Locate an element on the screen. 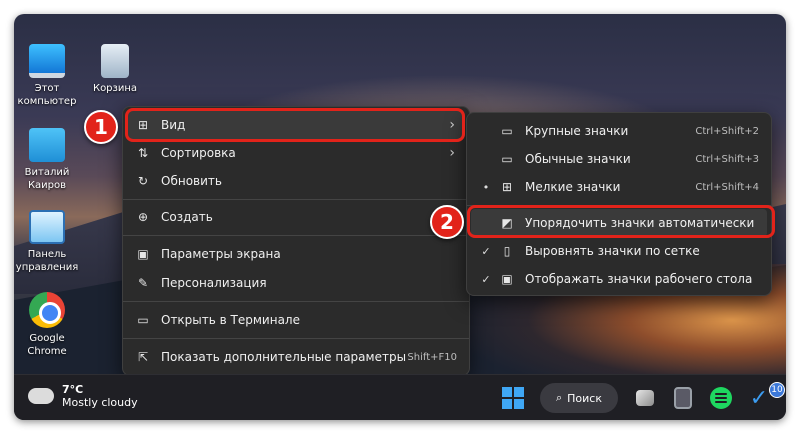 This screenshot has width=800, height=433. spotify-button is located at coordinates (721, 398).